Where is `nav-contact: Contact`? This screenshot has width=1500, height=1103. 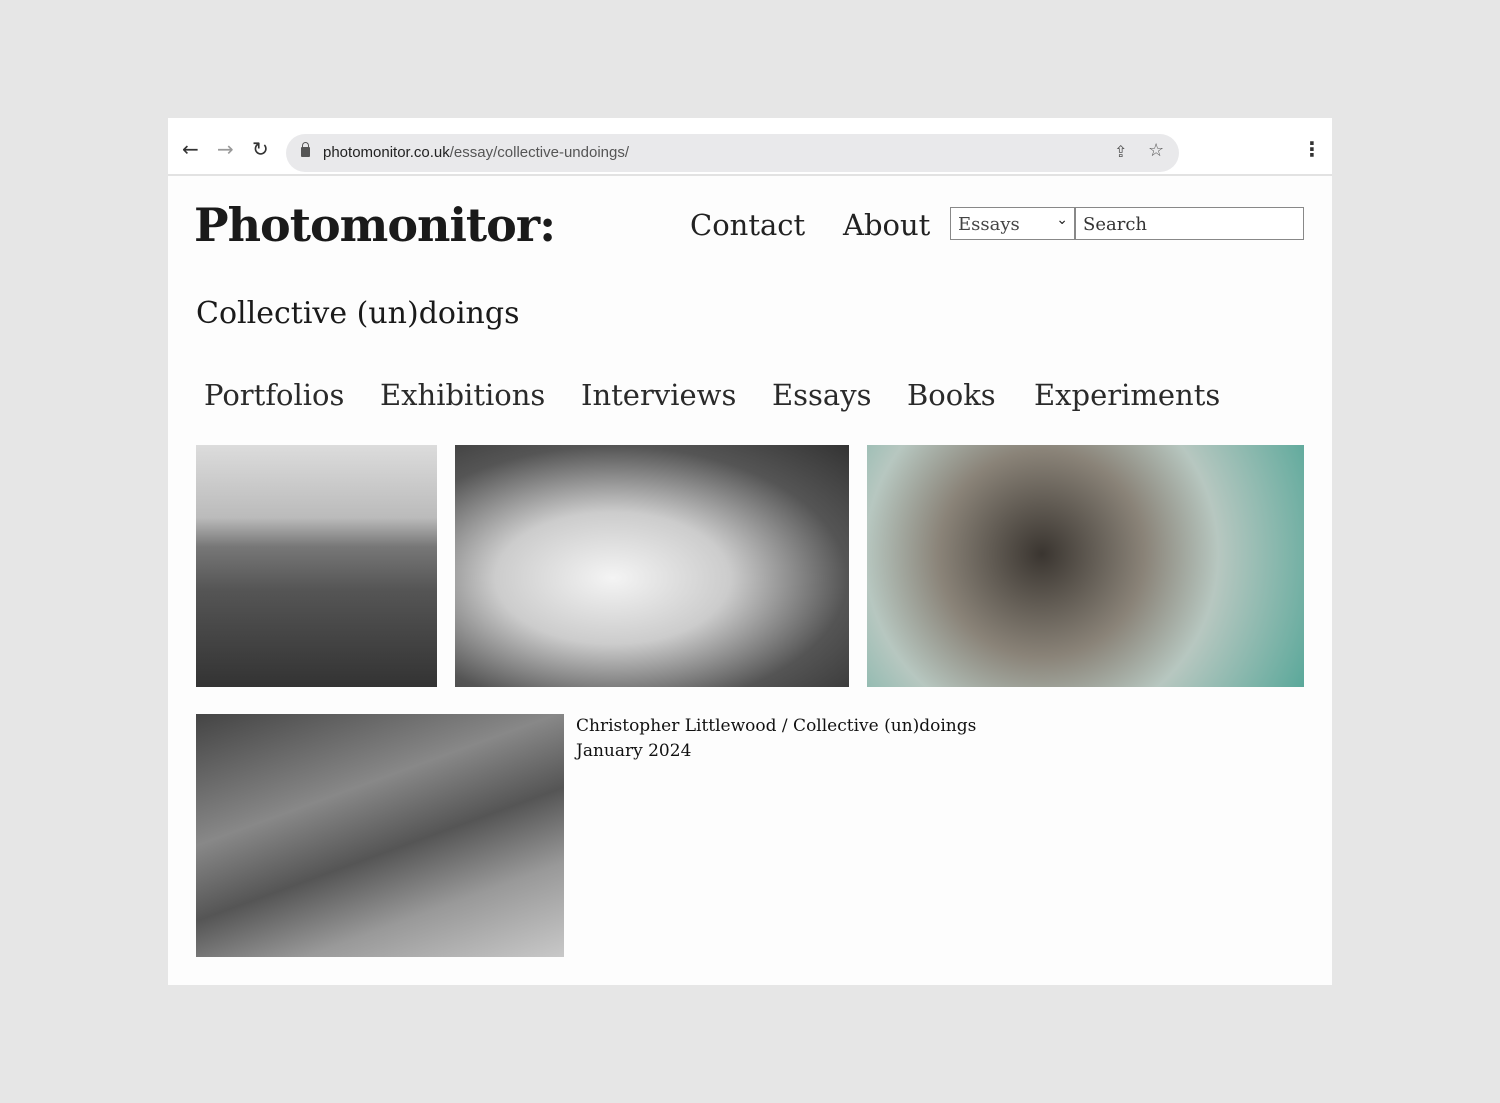 nav-contact: Contact is located at coordinates (747, 225).